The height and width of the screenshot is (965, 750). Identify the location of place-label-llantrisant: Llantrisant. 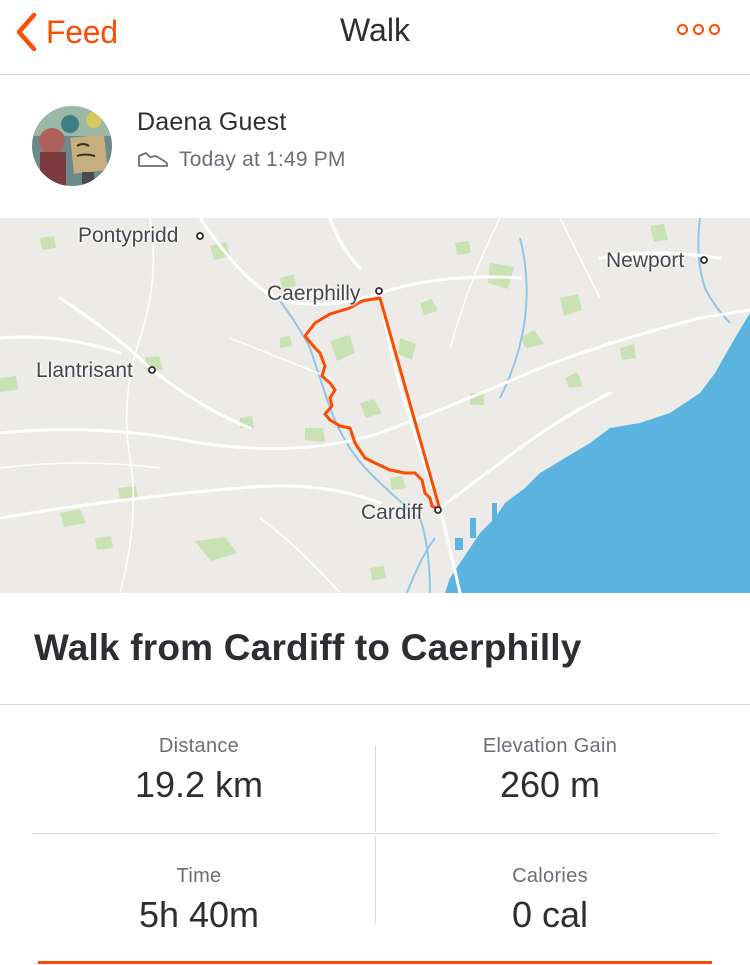
(84, 370).